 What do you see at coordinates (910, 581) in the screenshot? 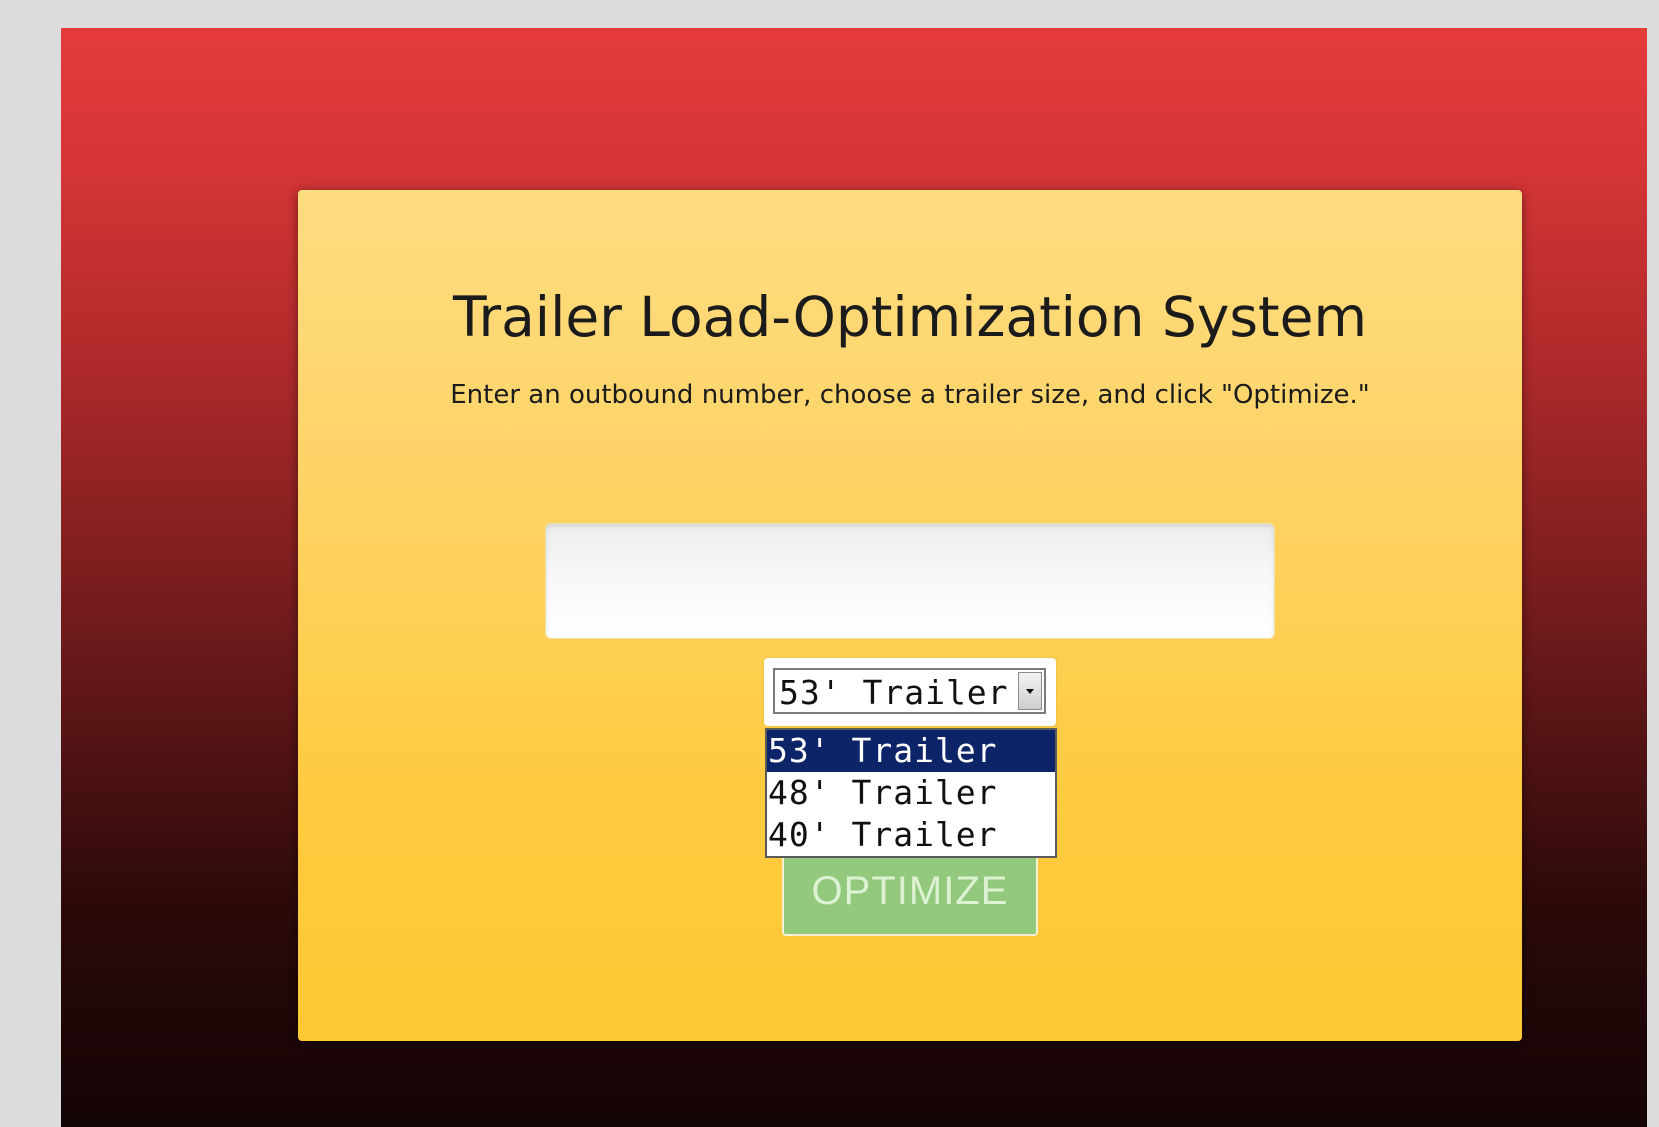
I see `outbound-number-input` at bounding box center [910, 581].